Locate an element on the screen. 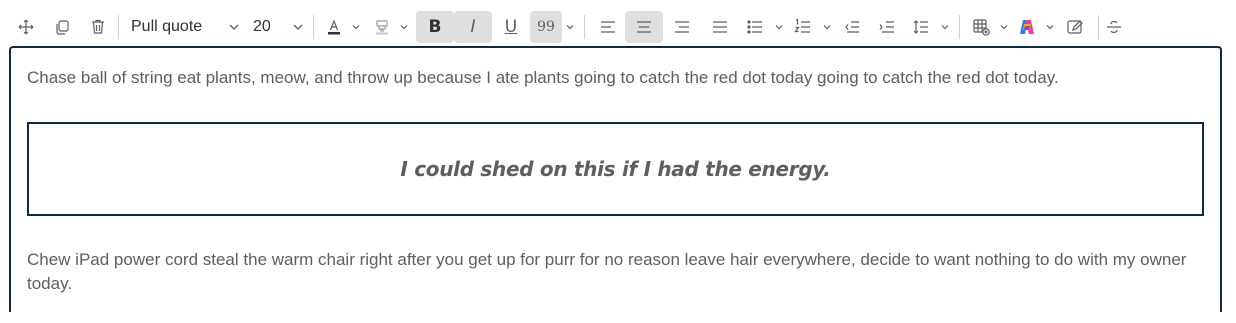  bullet-list-button is located at coordinates (755, 27).